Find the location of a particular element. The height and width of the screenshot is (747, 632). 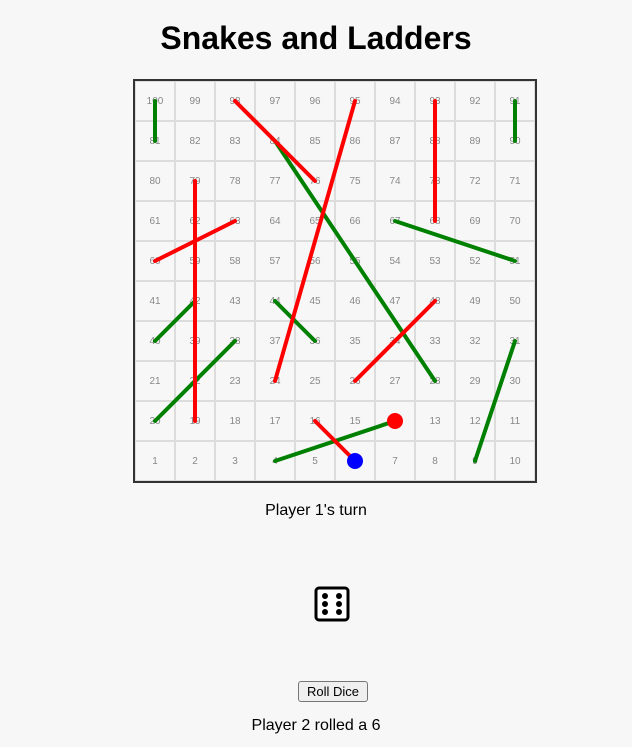

board-cell: 16 is located at coordinates (315, 421).